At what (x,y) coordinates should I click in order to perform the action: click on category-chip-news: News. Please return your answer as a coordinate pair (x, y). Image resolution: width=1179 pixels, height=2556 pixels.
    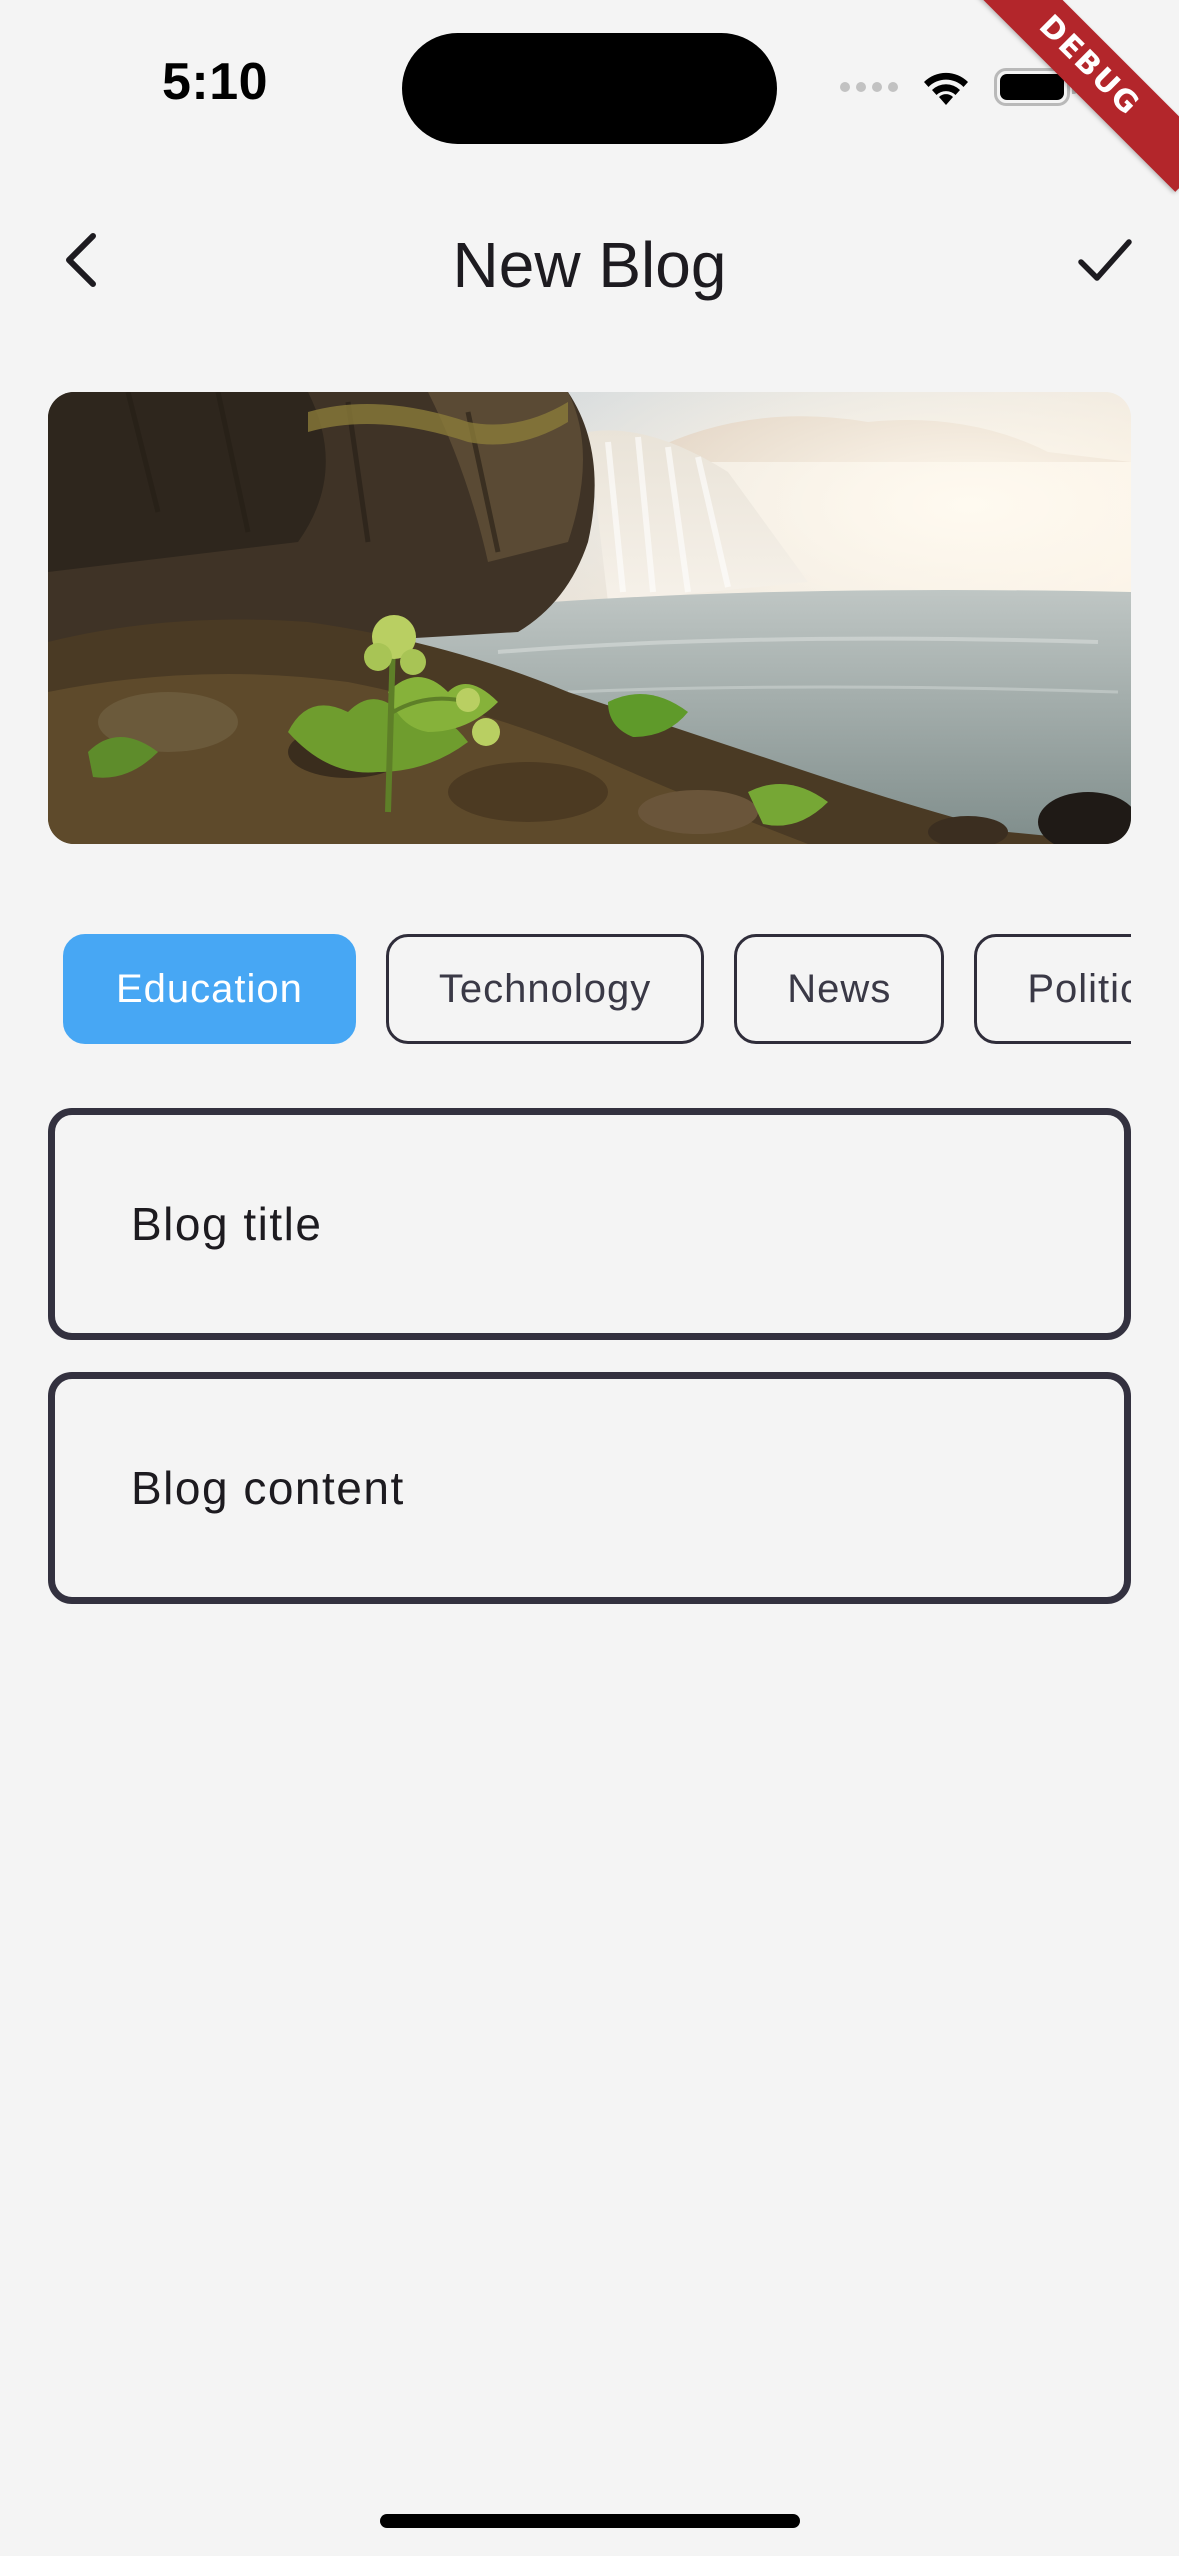
    Looking at the image, I should click on (839, 989).